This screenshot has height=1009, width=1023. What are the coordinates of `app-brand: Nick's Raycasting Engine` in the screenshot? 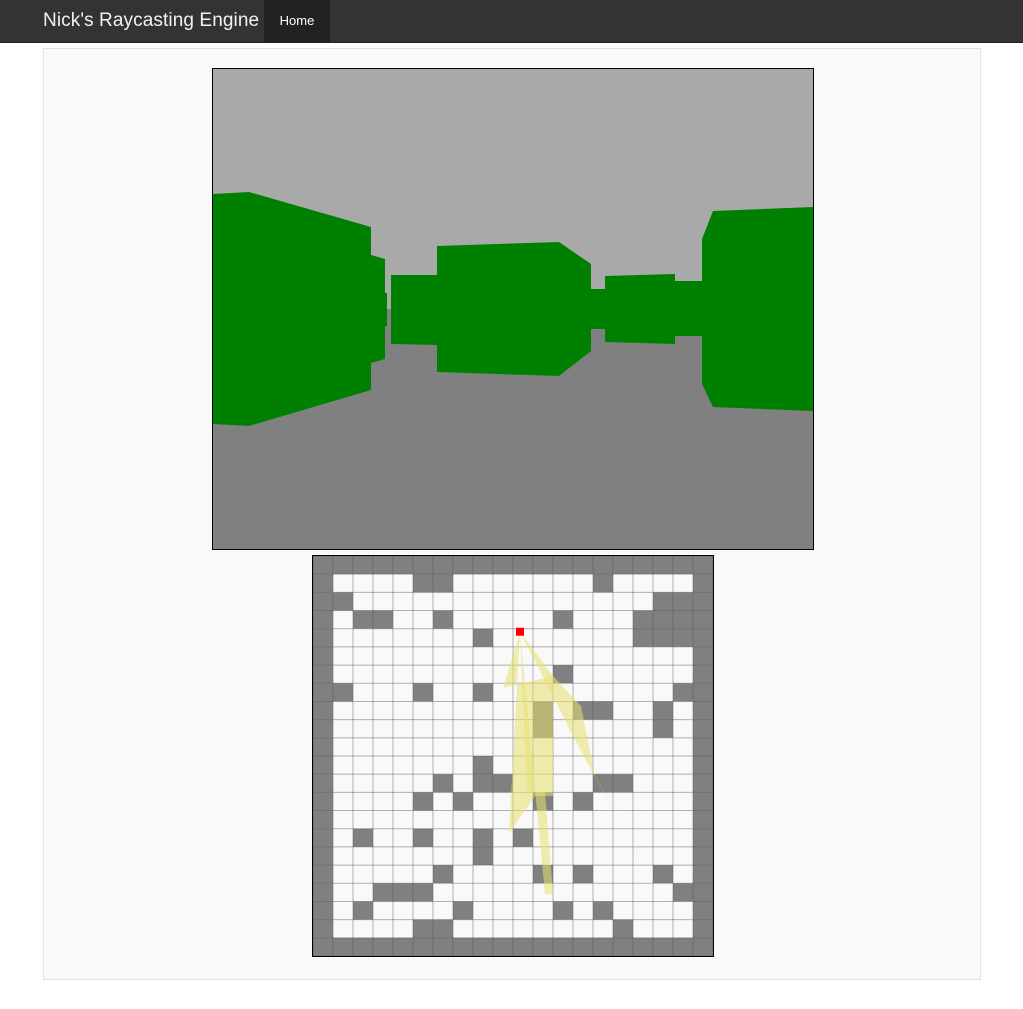 It's located at (151, 21).